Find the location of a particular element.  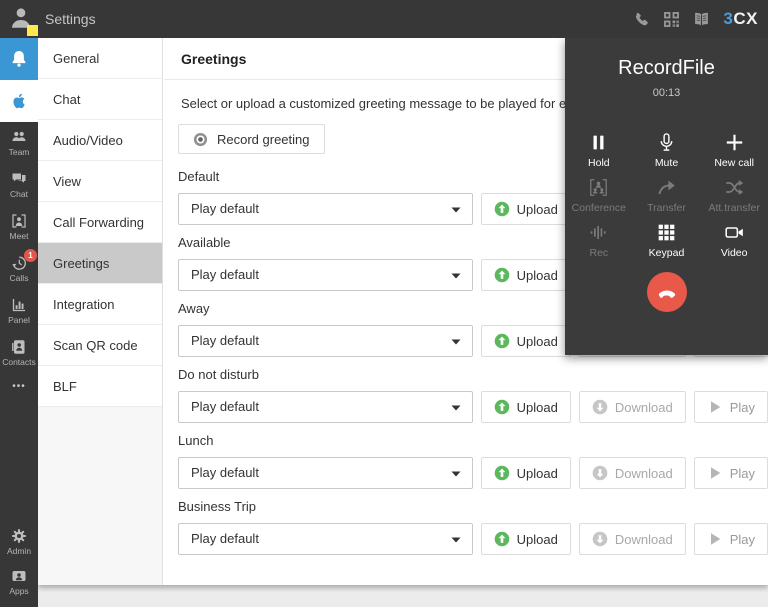

waveform-icon is located at coordinates (598, 232).